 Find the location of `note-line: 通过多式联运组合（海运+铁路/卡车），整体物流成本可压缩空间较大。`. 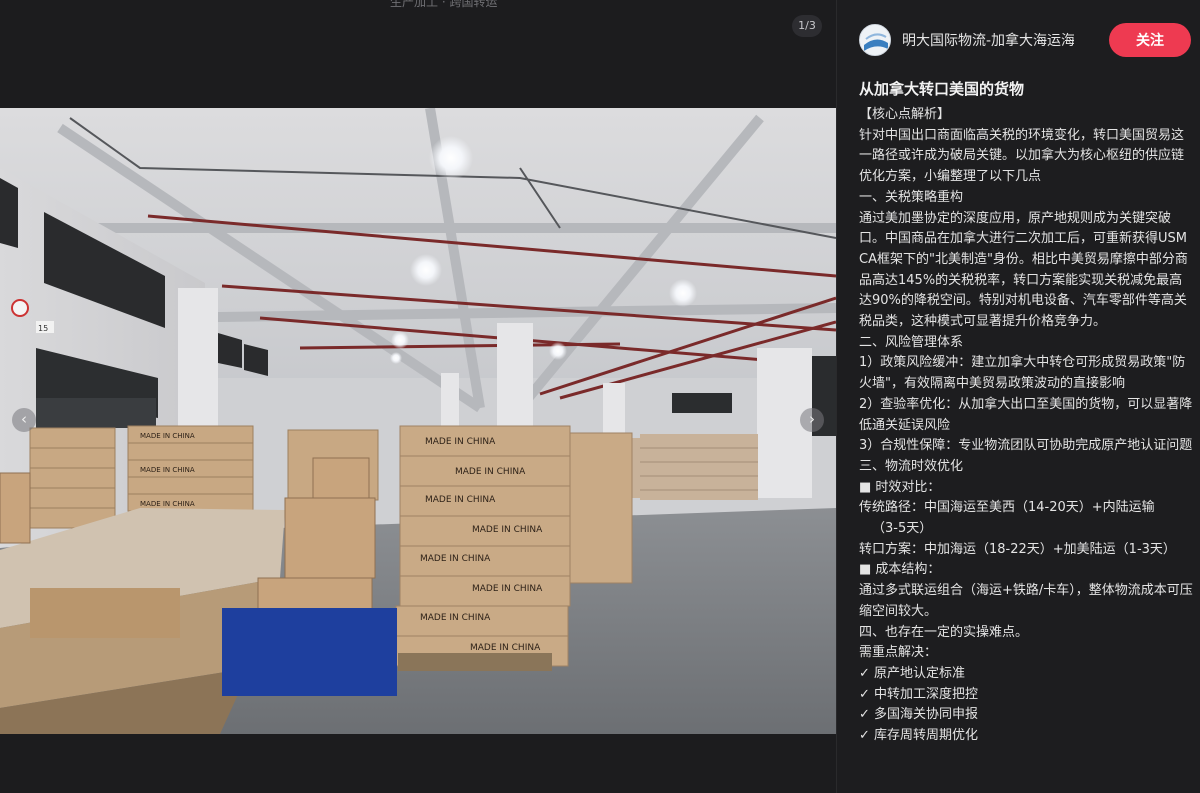

note-line: 通过多式联运组合（海运+铁路/卡车），整体物流成本可压缩空间较大。 is located at coordinates (1026, 601).